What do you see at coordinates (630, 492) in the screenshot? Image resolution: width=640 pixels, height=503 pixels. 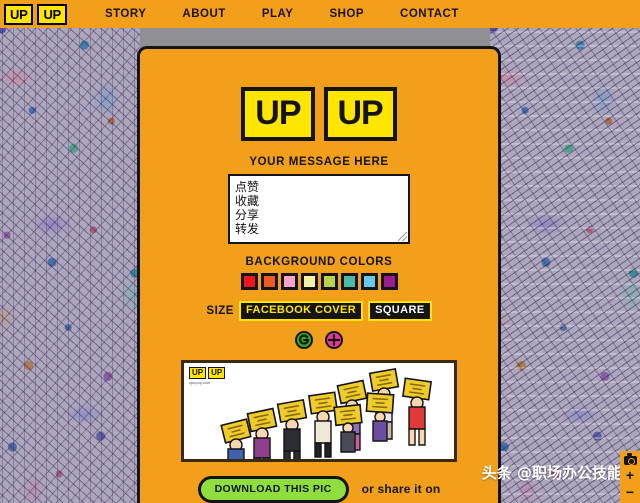 I see `zoom-out-button: −` at bounding box center [630, 492].